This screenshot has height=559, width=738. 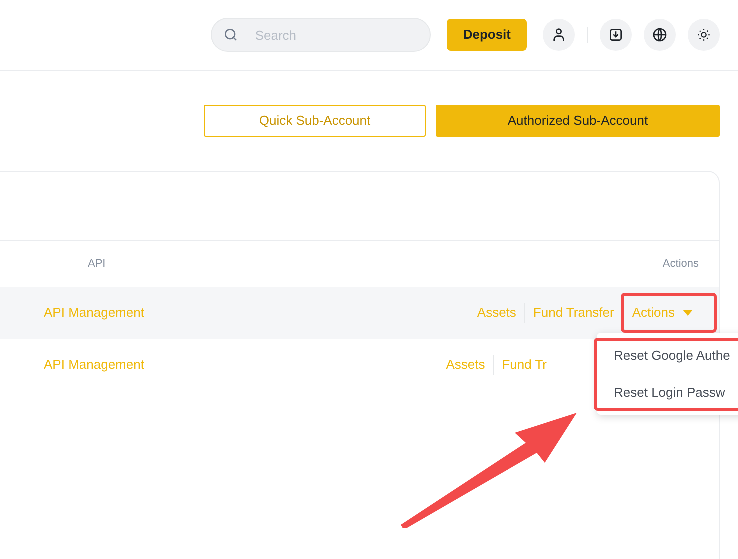 I want to click on sub-account-button: Authorized Sub-Account, so click(x=578, y=121).